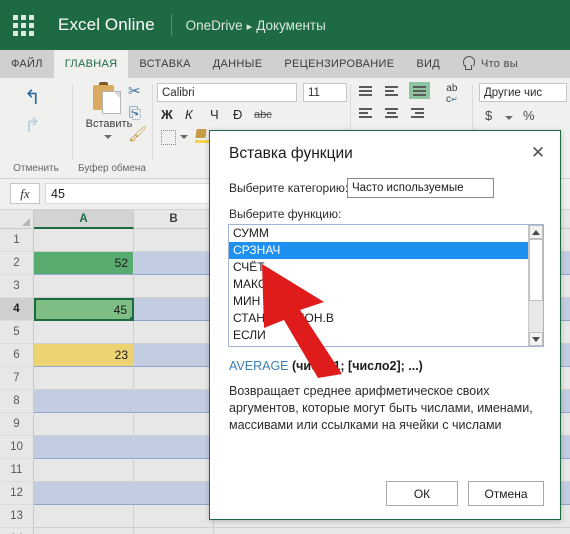  I want to click on tab-insert: ВСТАВКА, so click(164, 64).